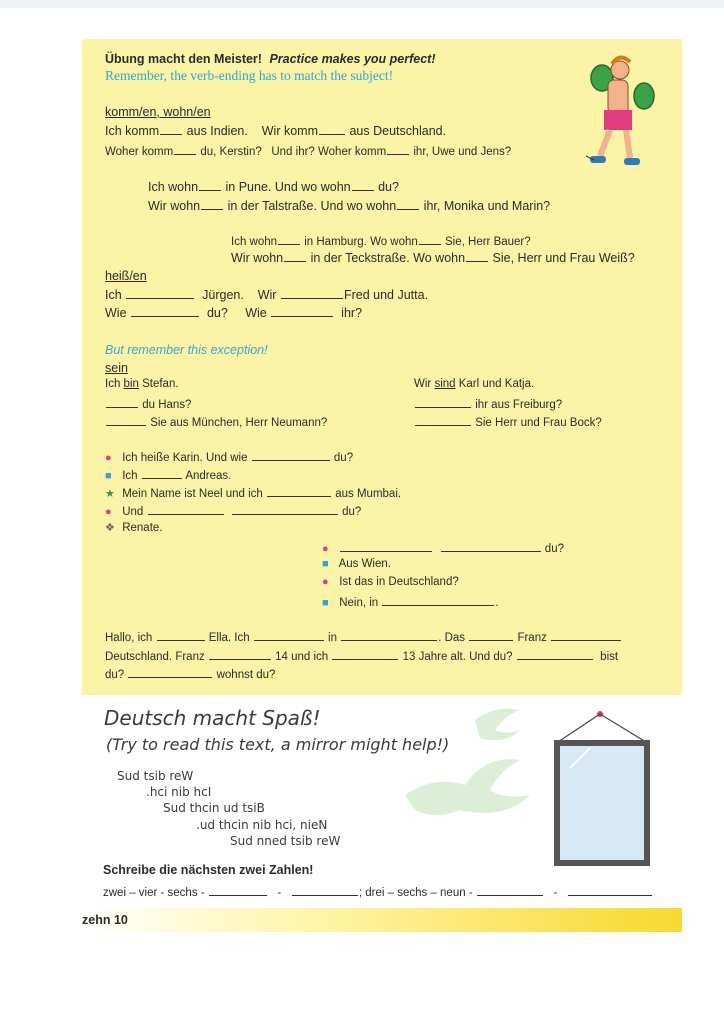 Image resolution: width=724 pixels, height=1024 pixels. I want to click on text: bin, so click(131, 384).